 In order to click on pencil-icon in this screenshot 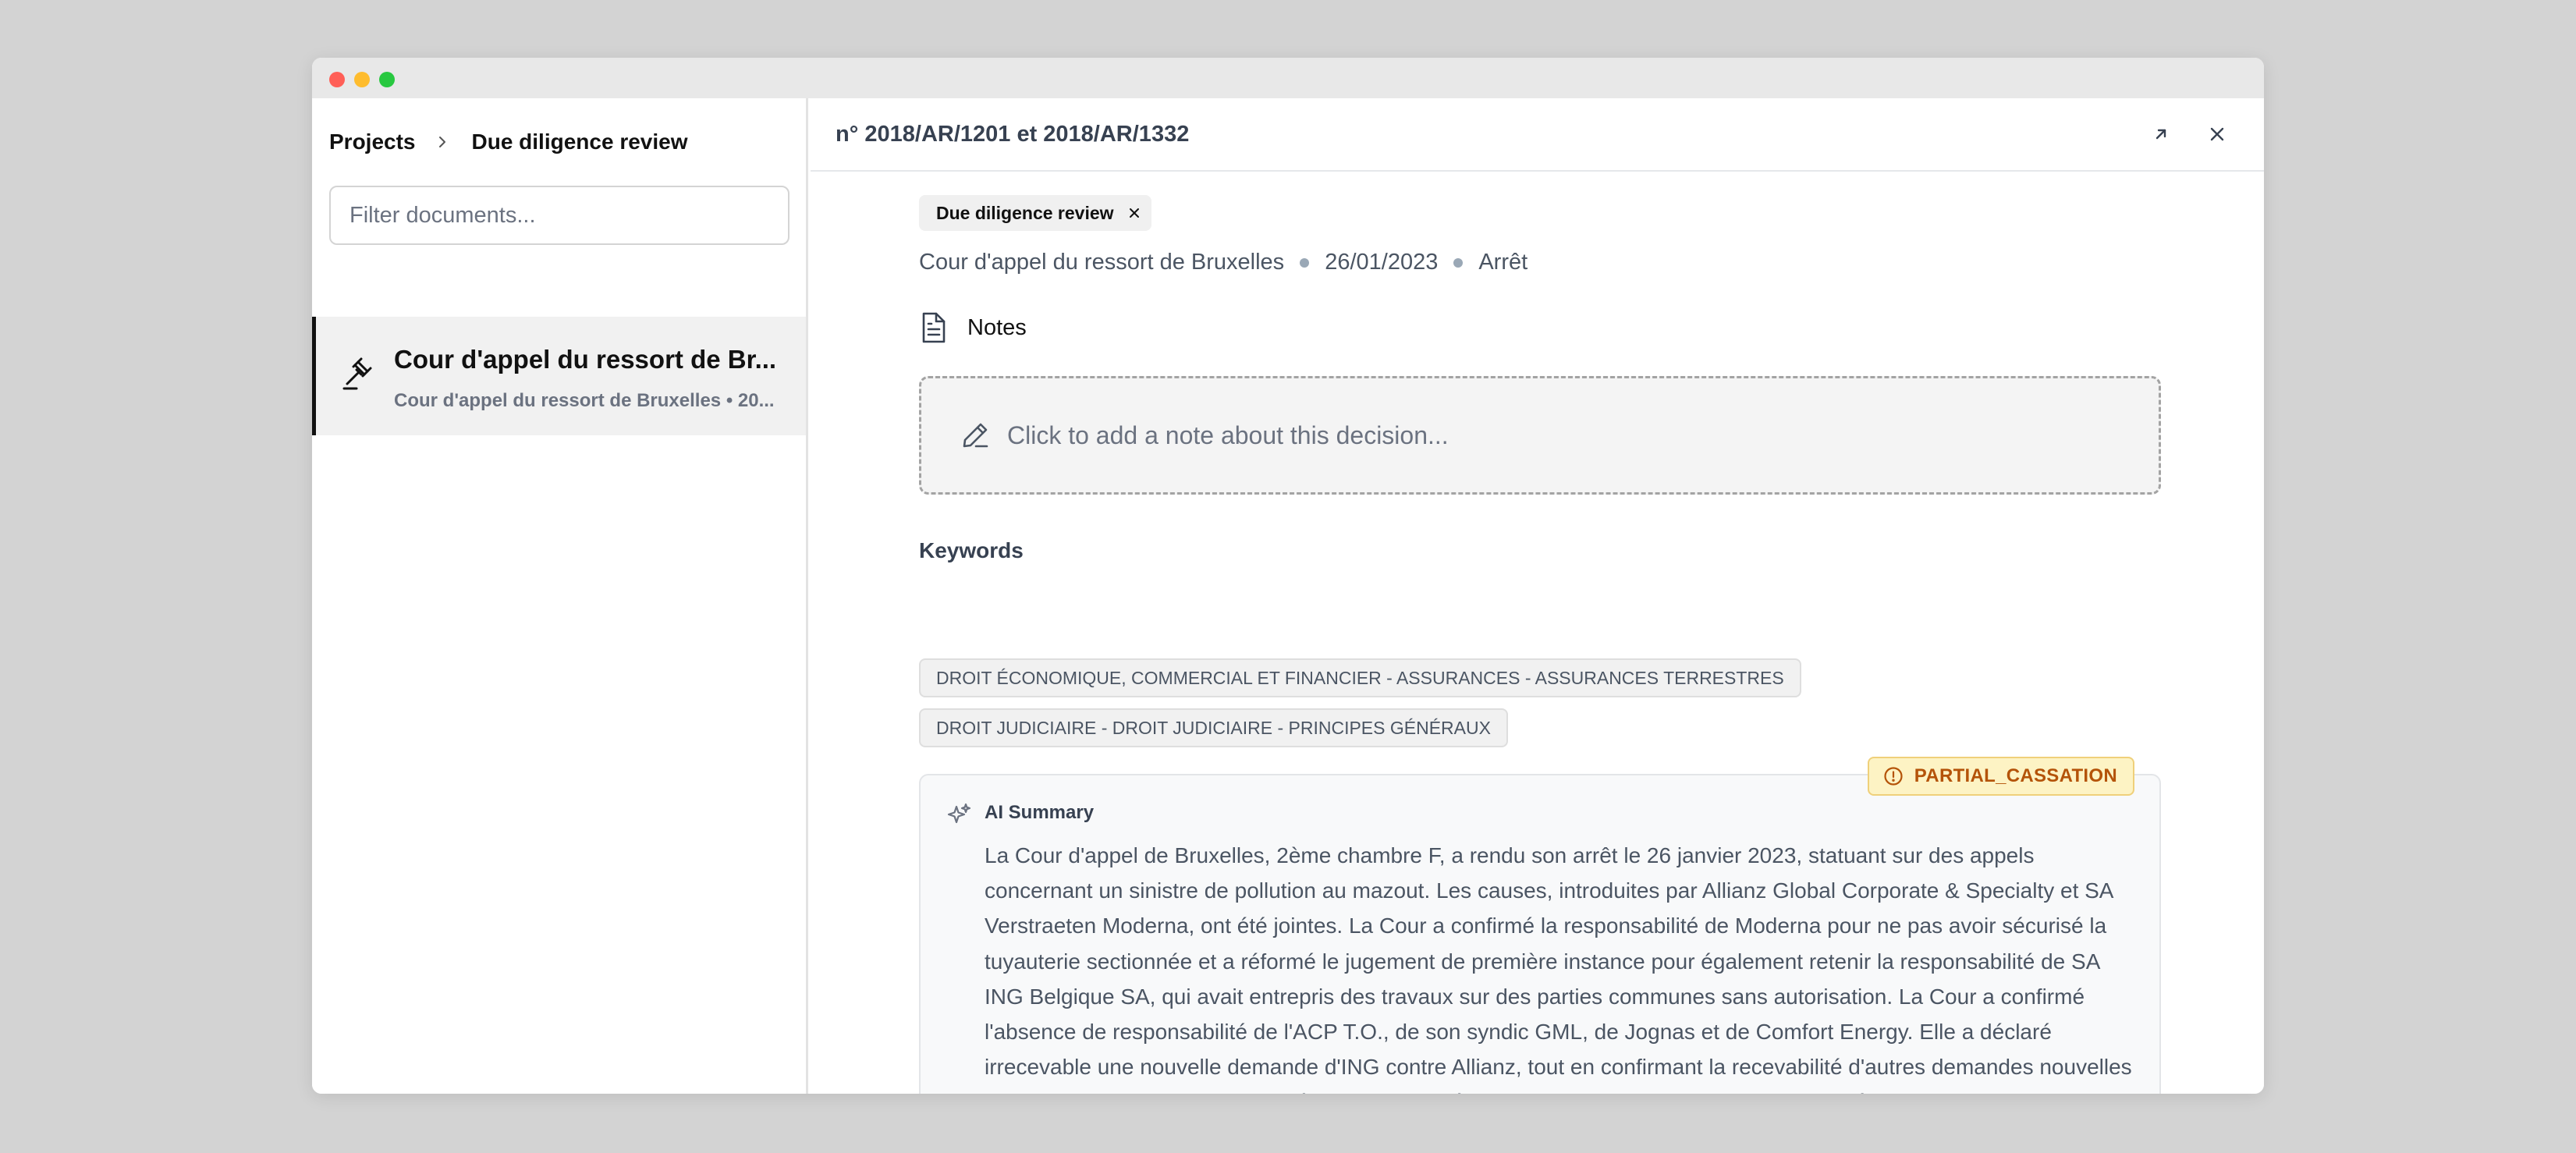, I will do `click(975, 436)`.